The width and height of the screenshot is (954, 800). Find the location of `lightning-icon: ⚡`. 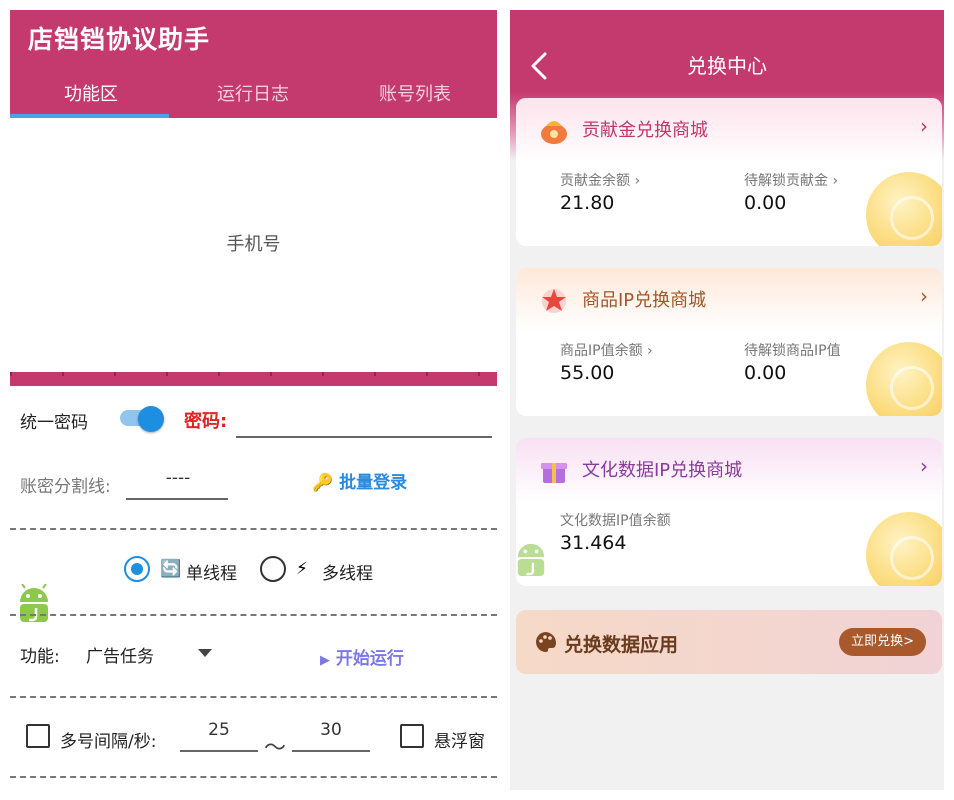

lightning-icon: ⚡ is located at coordinates (302, 569).